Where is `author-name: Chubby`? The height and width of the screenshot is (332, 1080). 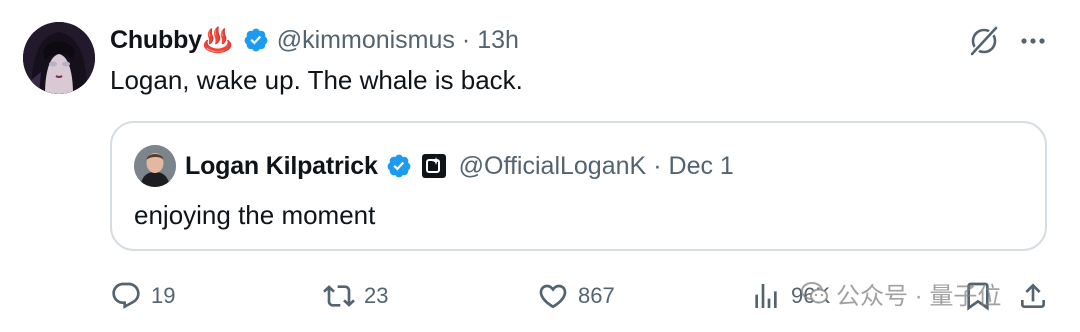 author-name: Chubby is located at coordinates (156, 40).